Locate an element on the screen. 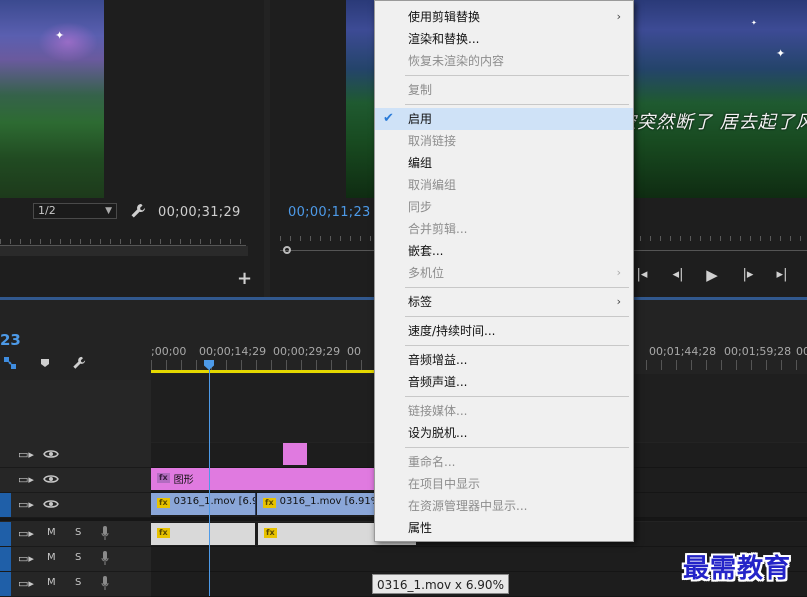  track-header-a3: ▭▸ M S is located at coordinates (75, 584).